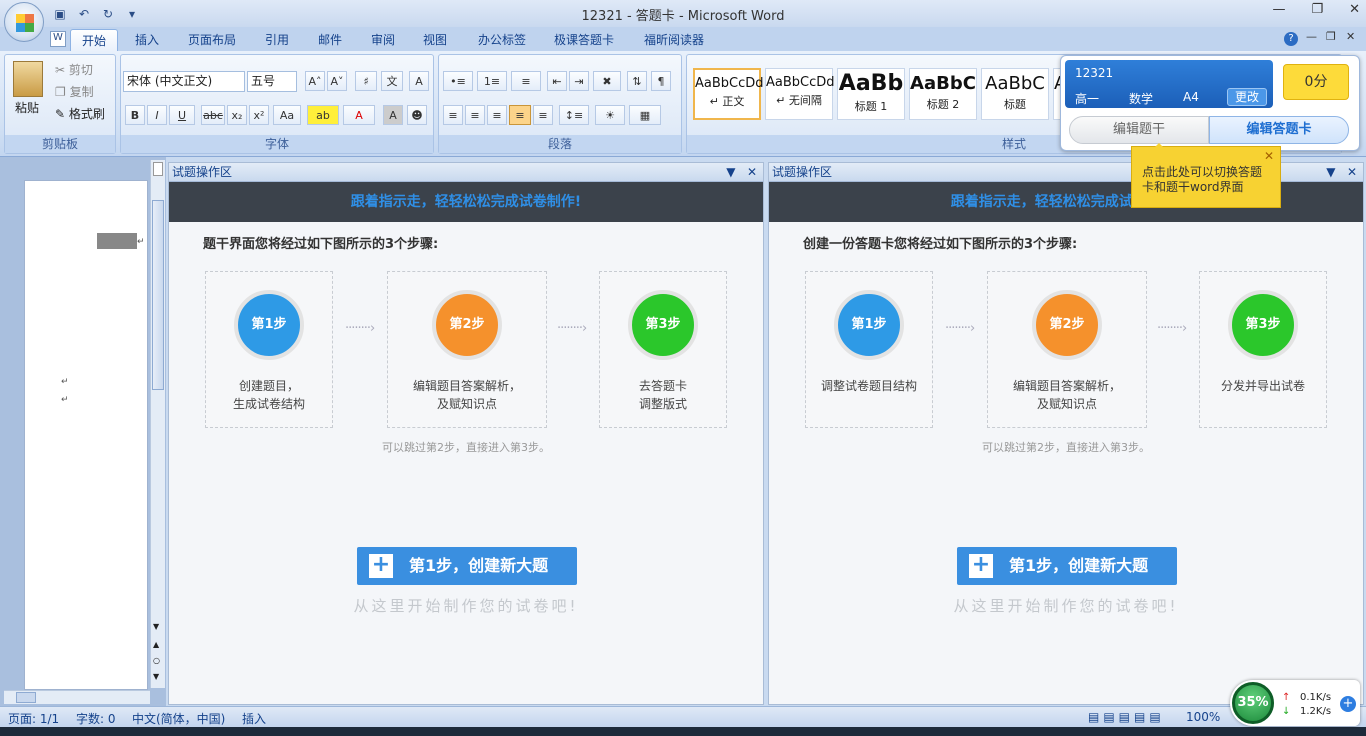 Image resolution: width=1366 pixels, height=736 pixels. Describe the element at coordinates (96, 718) in the screenshot. I see `word-count: 字数: 0` at that location.